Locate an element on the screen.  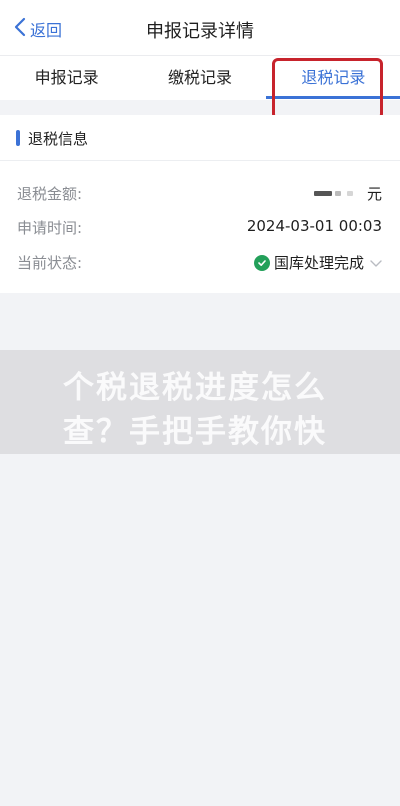
chevron-down-icon is located at coordinates (376, 263).